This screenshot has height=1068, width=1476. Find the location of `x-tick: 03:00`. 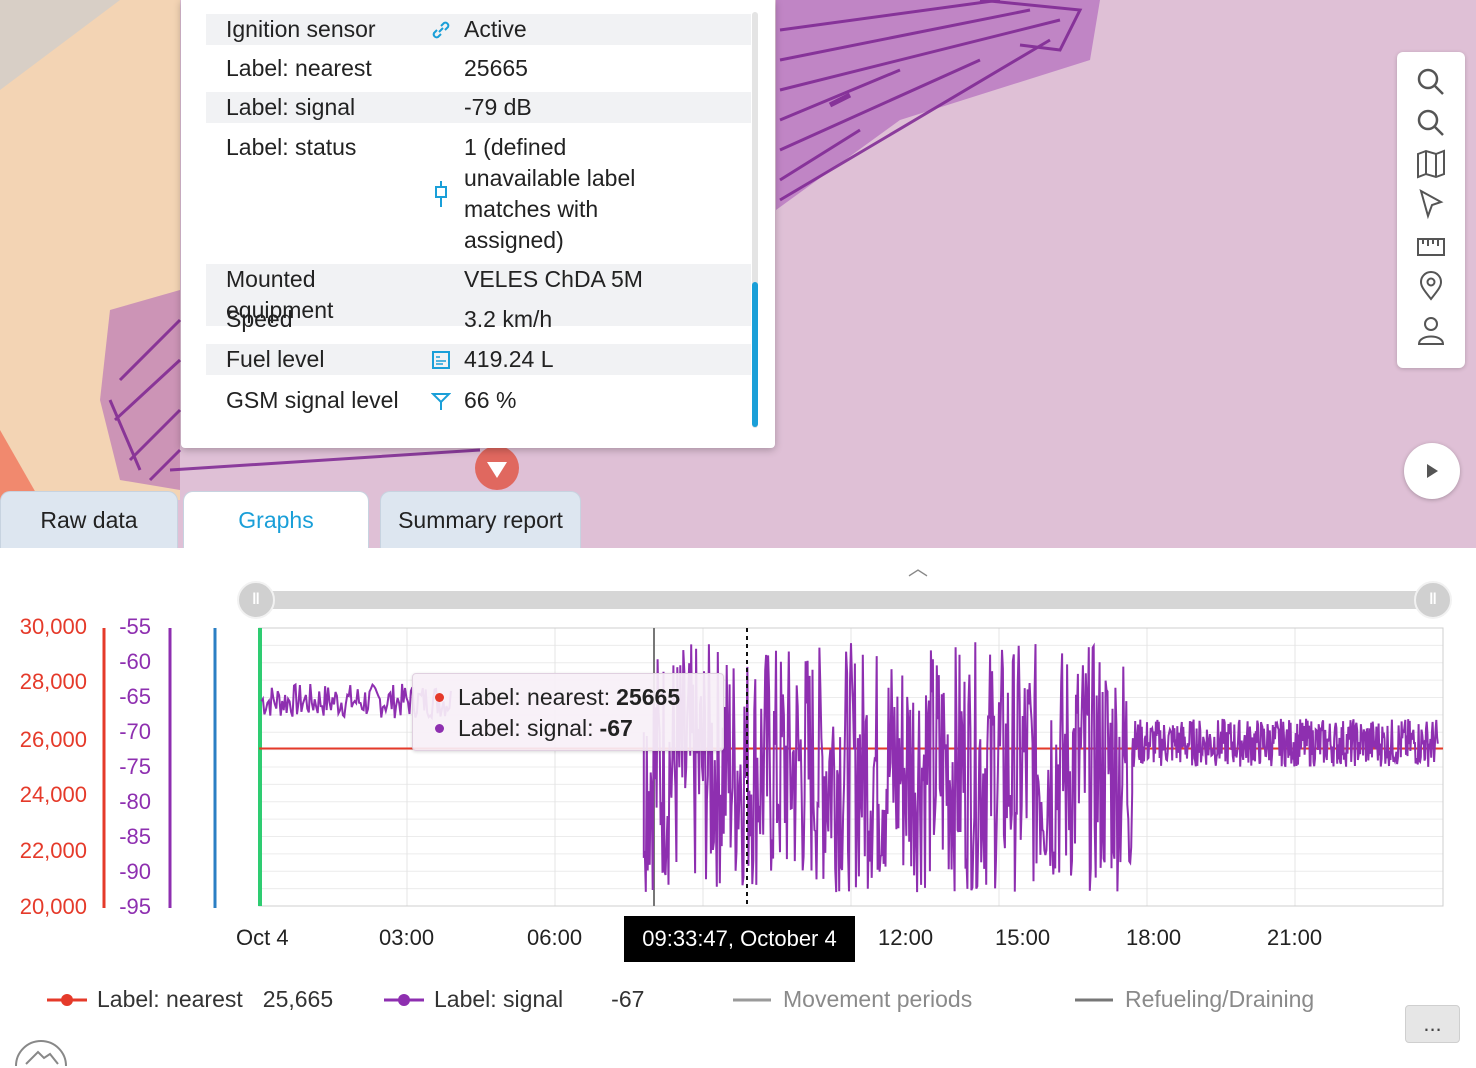

x-tick: 03:00 is located at coordinates (407, 937).